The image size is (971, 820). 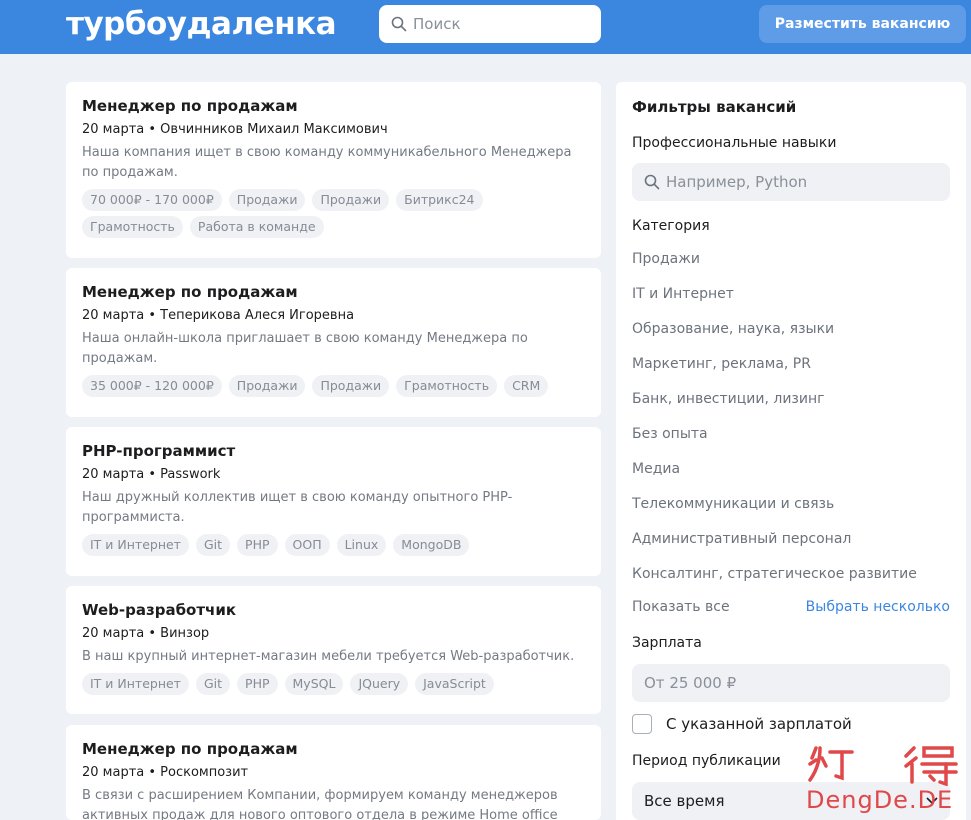 What do you see at coordinates (932, 801) in the screenshot?
I see `chevron-down-icon` at bounding box center [932, 801].